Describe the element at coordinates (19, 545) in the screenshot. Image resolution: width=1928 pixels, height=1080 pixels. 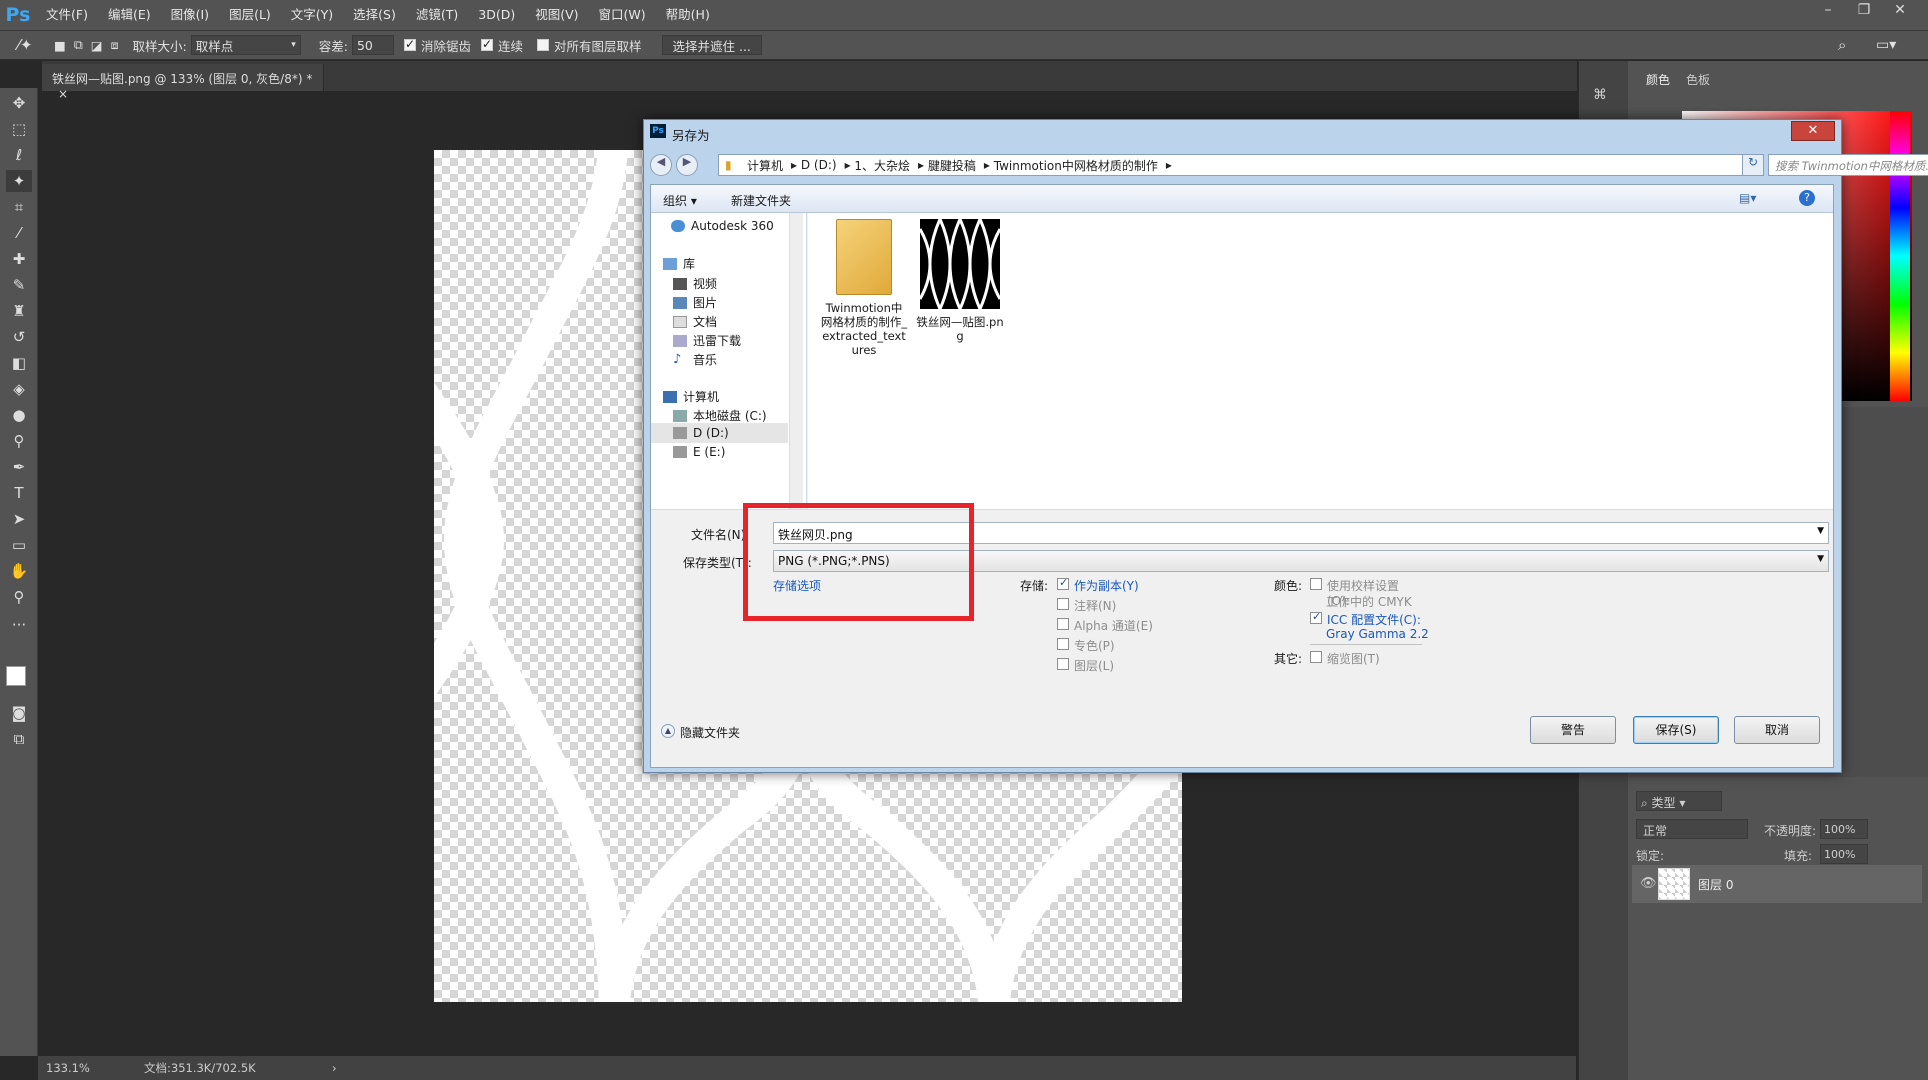
I see `rectangle-tool-icon: ▭` at that location.